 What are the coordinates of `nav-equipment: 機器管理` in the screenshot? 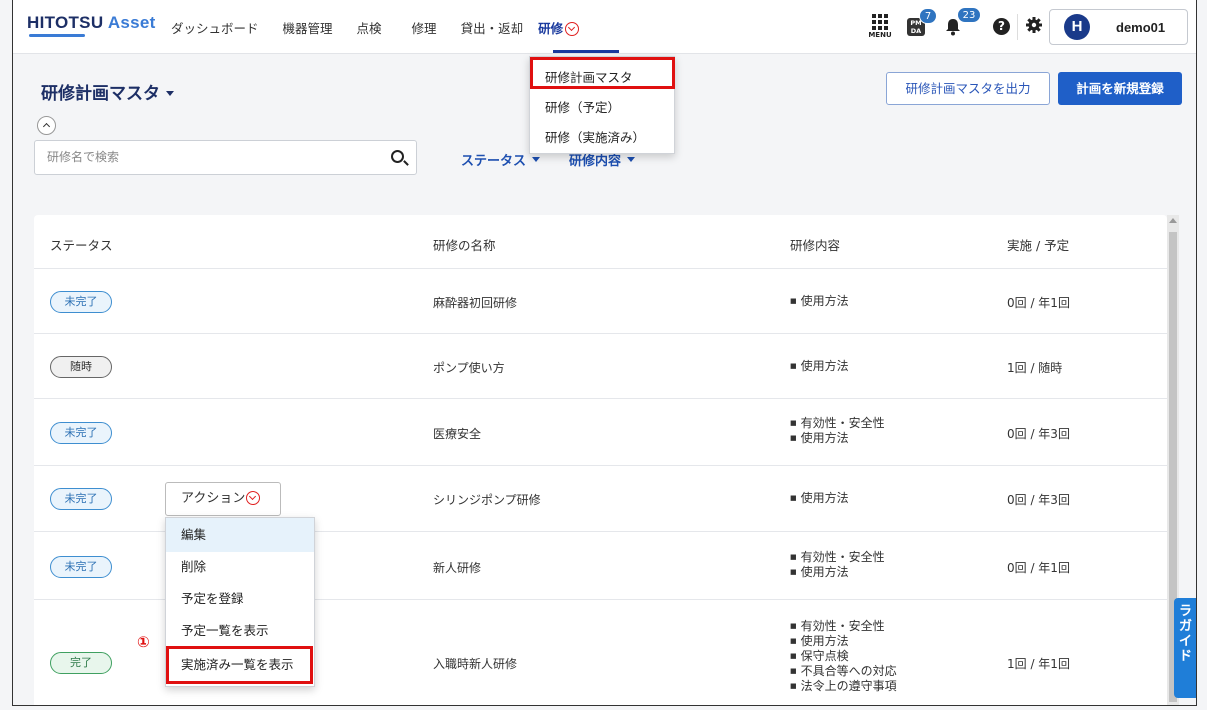 It's located at (308, 27).